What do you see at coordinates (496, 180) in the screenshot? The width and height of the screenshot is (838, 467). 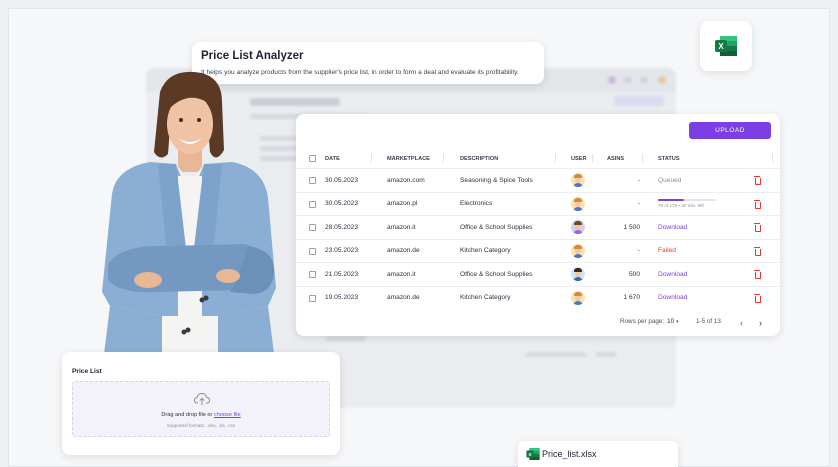 I see `cell-description: Seasoning & Spice Tools` at bounding box center [496, 180].